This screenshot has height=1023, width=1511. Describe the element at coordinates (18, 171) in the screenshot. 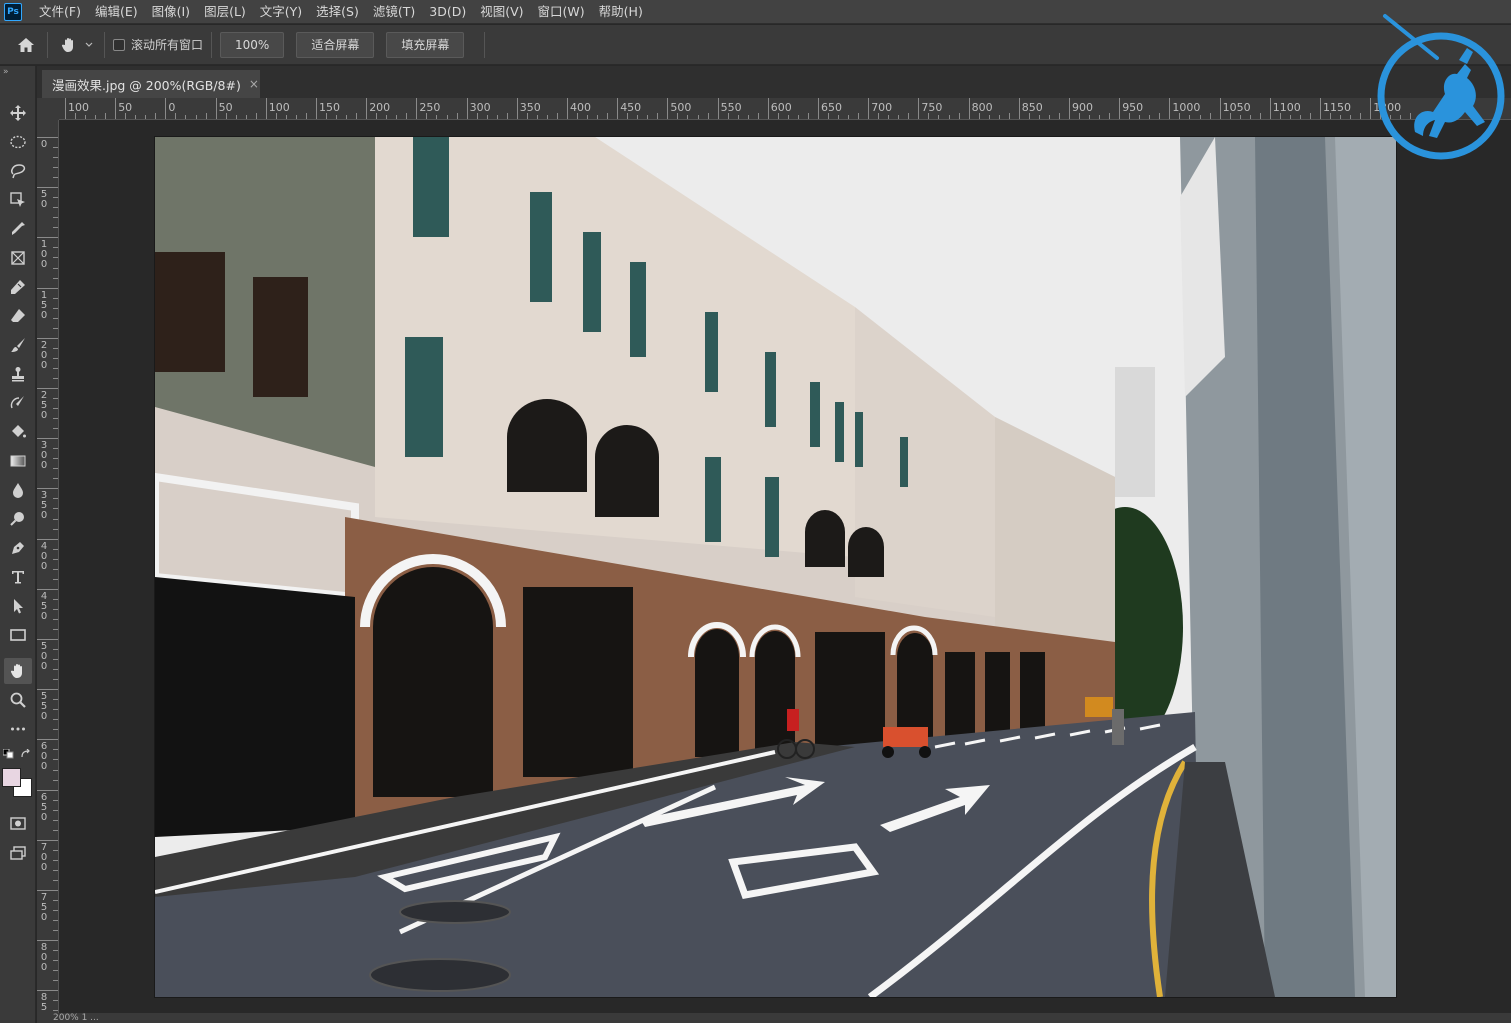

I see `lasso-icon` at that location.